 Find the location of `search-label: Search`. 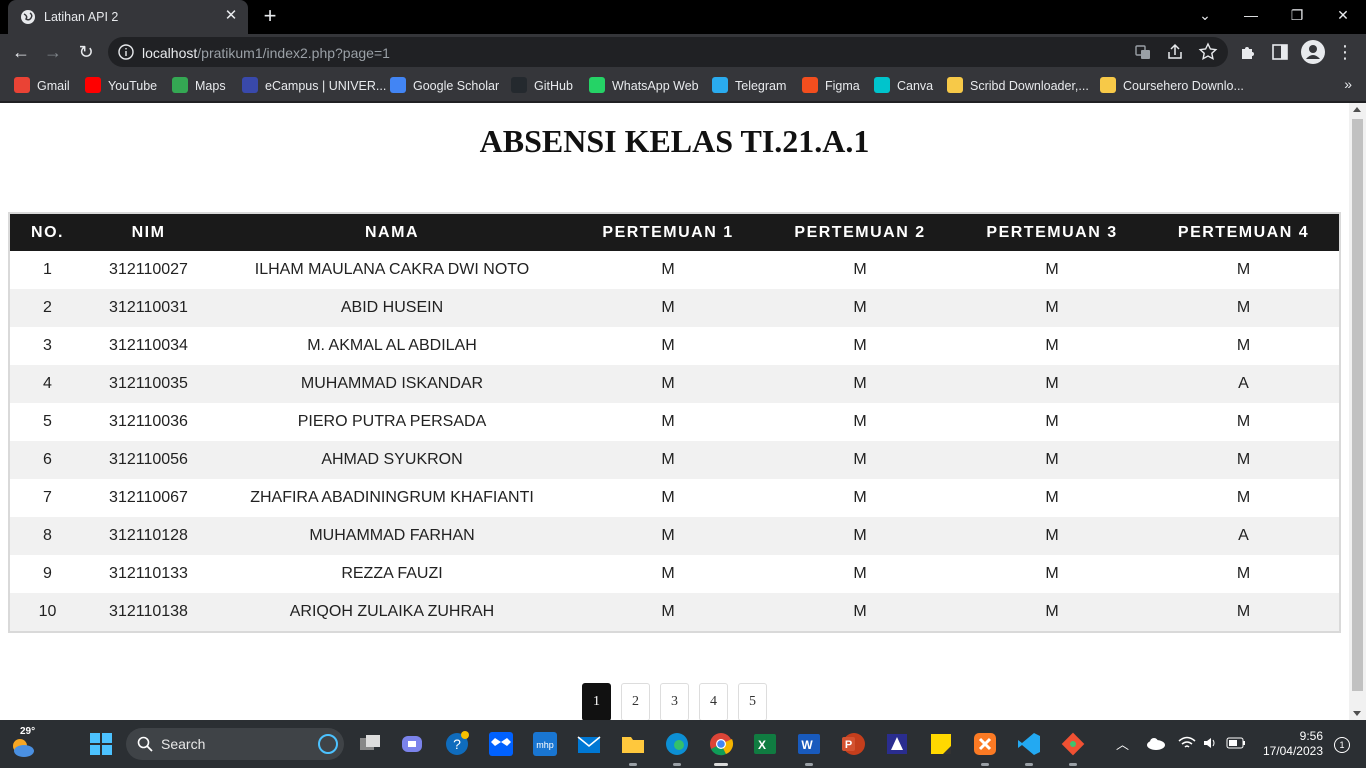

search-label: Search is located at coordinates (183, 744).